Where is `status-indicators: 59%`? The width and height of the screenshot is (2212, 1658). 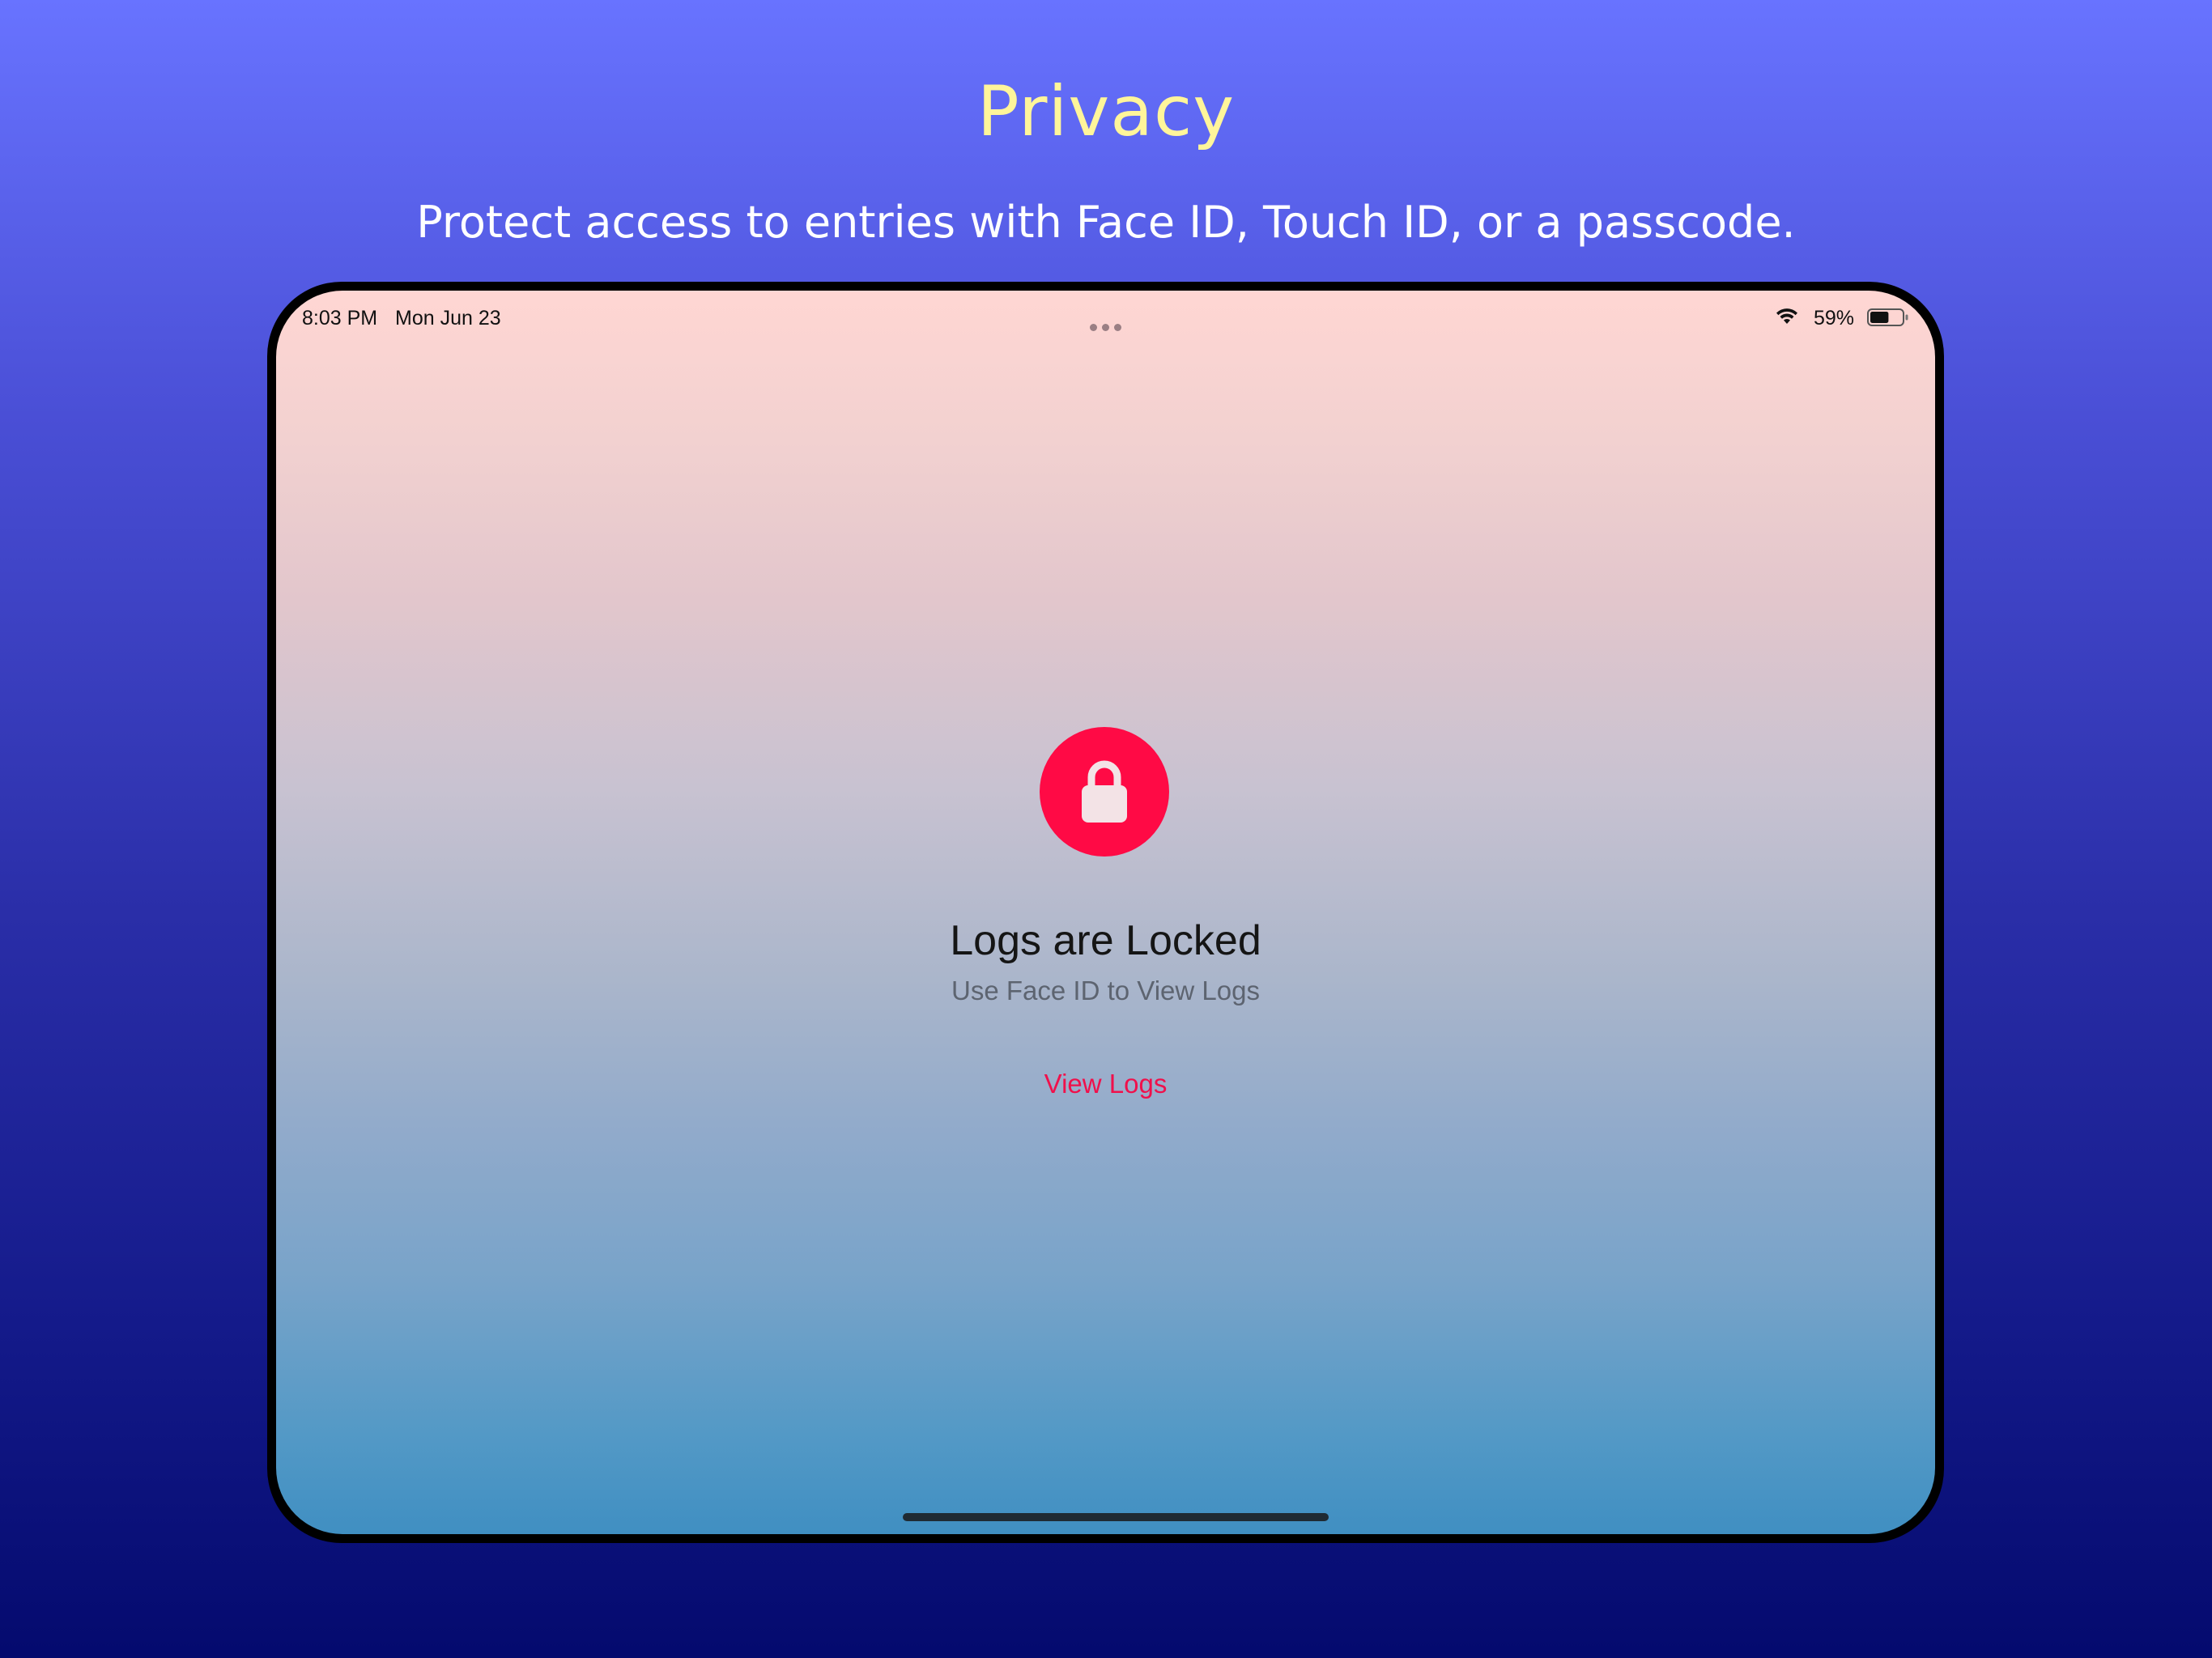 status-indicators: 59% is located at coordinates (1828, 317).